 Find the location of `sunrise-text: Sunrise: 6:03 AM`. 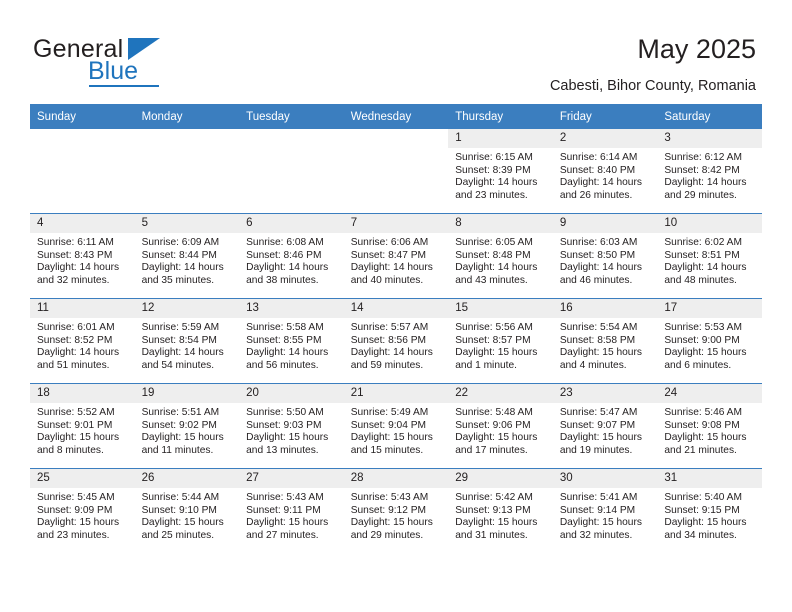

sunrise-text: Sunrise: 6:03 AM is located at coordinates (598, 242).